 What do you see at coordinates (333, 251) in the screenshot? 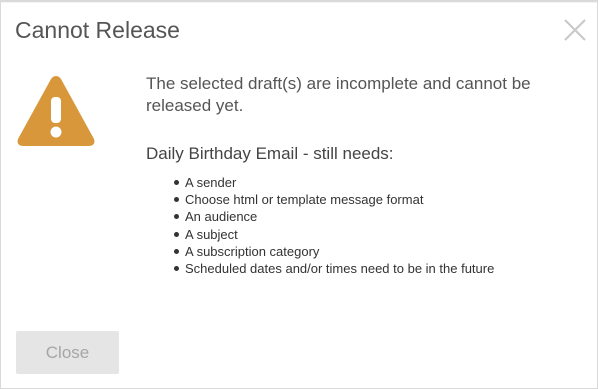
I see `needs-item-subscription-category: A subscription category` at bounding box center [333, 251].